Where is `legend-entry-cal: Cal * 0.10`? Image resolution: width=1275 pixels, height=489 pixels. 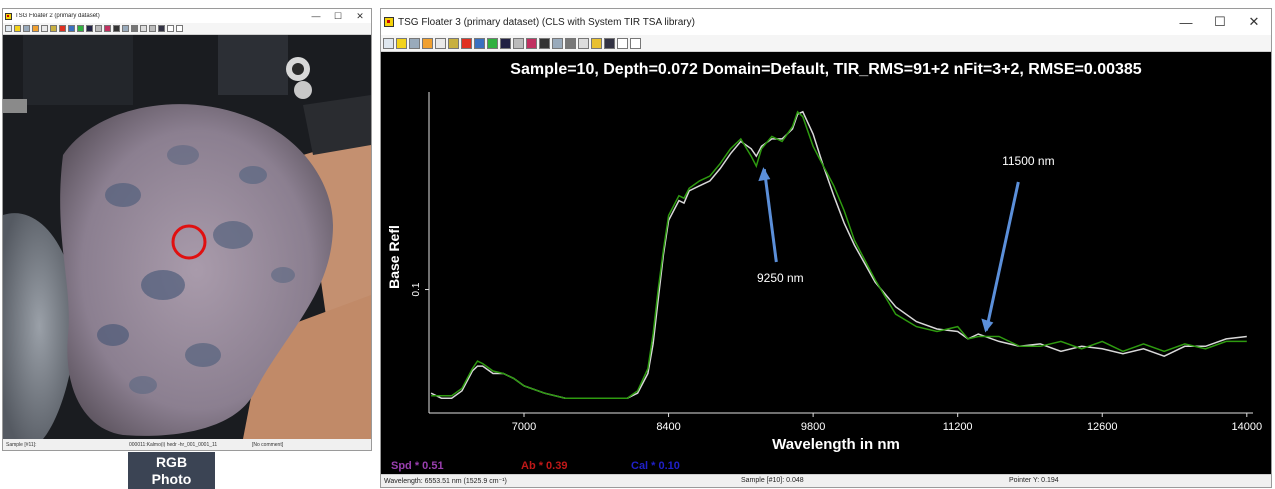
legend-entry-cal: Cal * 0.10 is located at coordinates (655, 466).